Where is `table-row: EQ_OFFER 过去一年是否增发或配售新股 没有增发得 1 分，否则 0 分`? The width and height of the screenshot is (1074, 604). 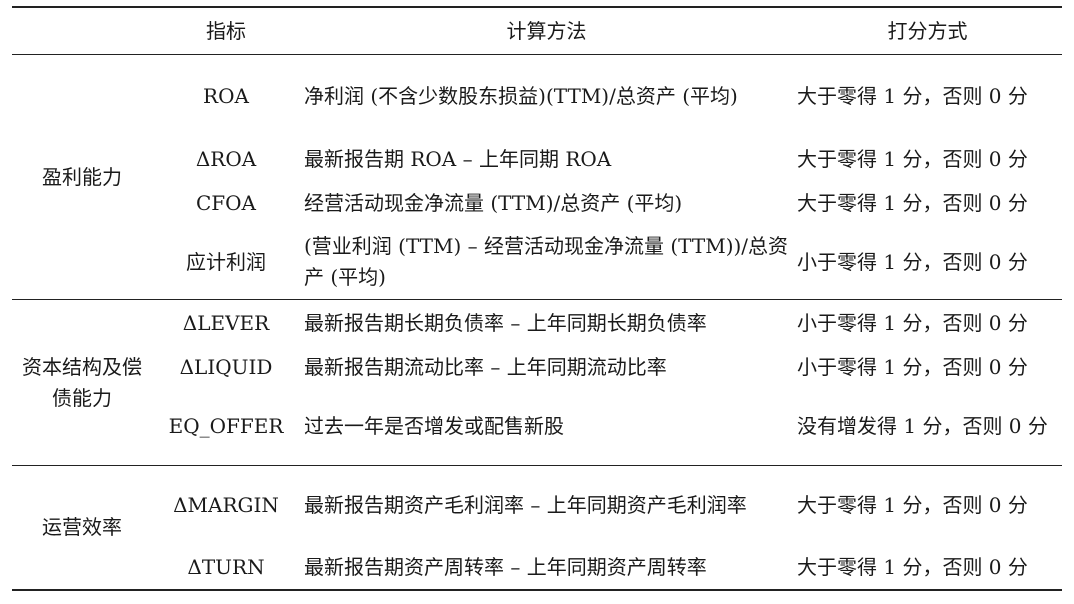 table-row: EQ_OFFER 过去一年是否增发或配售新股 没有增发得 1 分，否则 0 分 is located at coordinates (537, 427).